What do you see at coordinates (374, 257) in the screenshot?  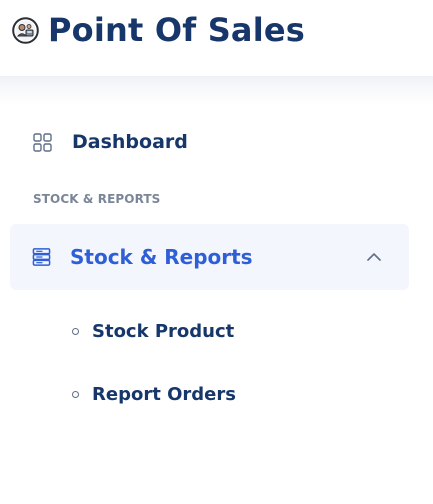 I see `chevron-up-icon` at bounding box center [374, 257].